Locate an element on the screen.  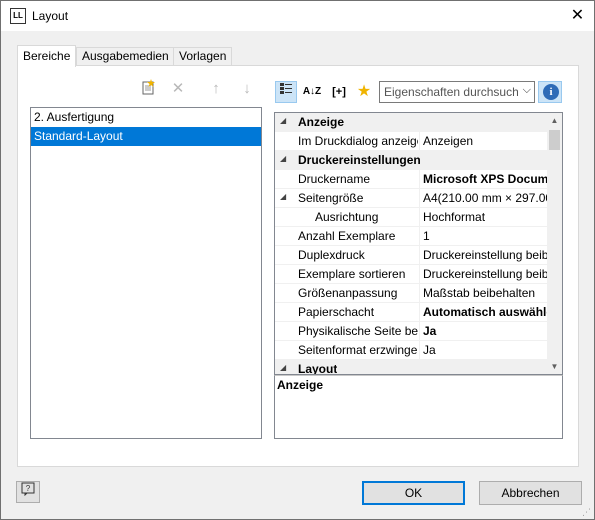
sort-az-button: A↓Z is located at coordinates (312, 92).